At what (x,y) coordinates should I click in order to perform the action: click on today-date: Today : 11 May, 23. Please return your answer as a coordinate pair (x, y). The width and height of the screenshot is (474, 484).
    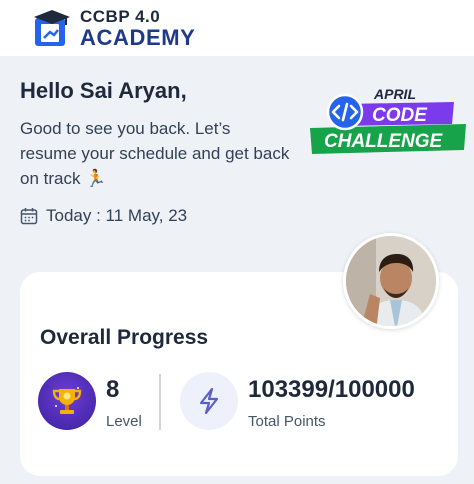
    Looking at the image, I should click on (103, 216).